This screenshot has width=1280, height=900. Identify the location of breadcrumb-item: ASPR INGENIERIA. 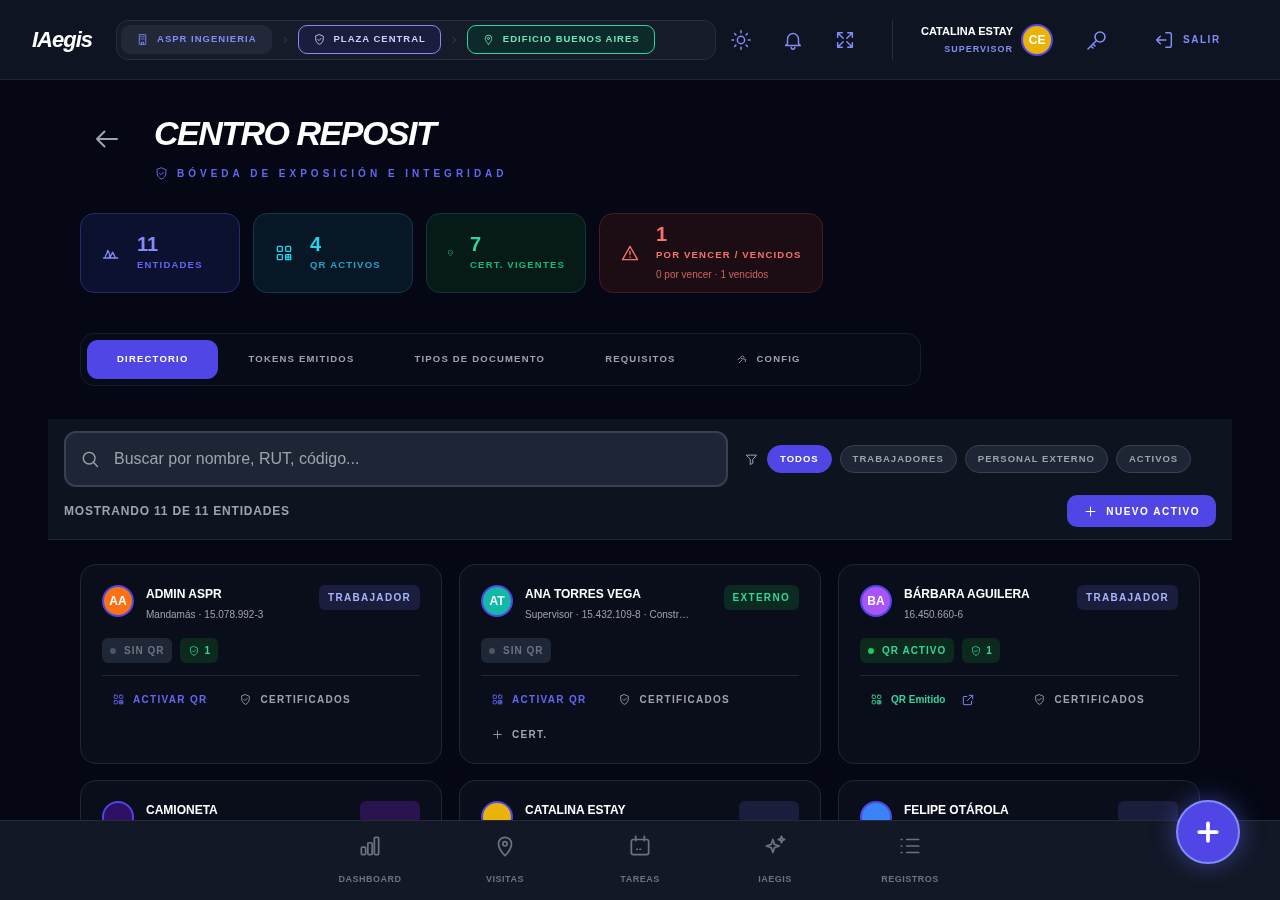
(196, 39).